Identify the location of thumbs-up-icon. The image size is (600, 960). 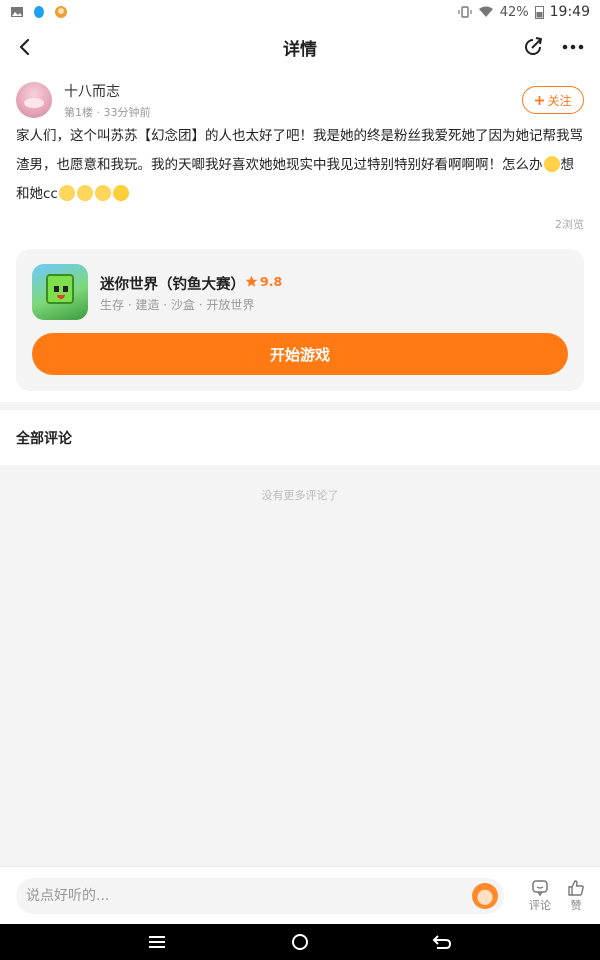
(576, 888).